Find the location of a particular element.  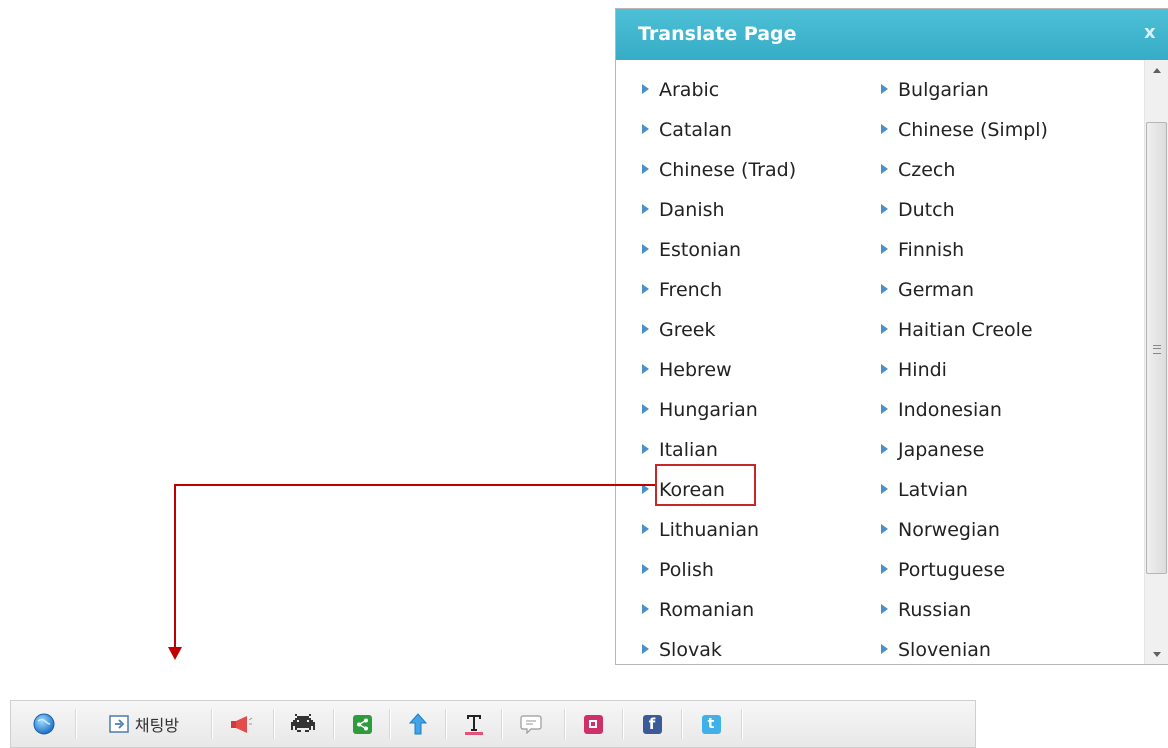

language-item-estonian: Estonian is located at coordinates (691, 250).